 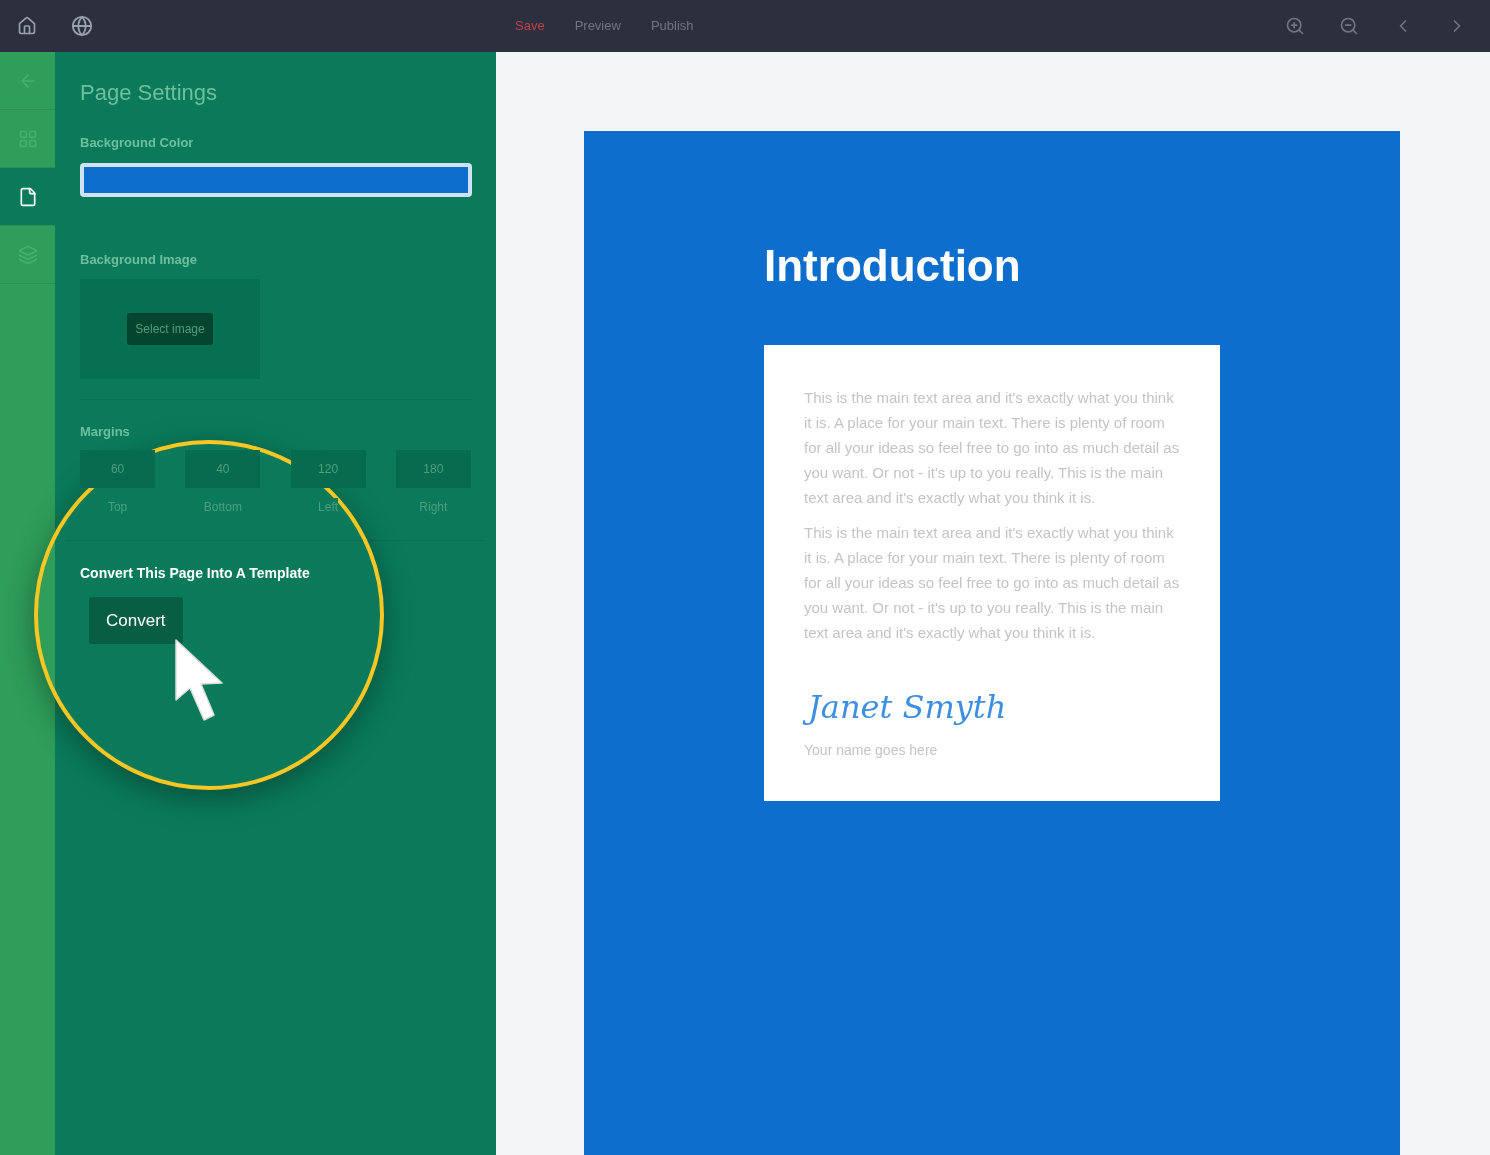 I want to click on margin-field: 40, so click(x=223, y=468).